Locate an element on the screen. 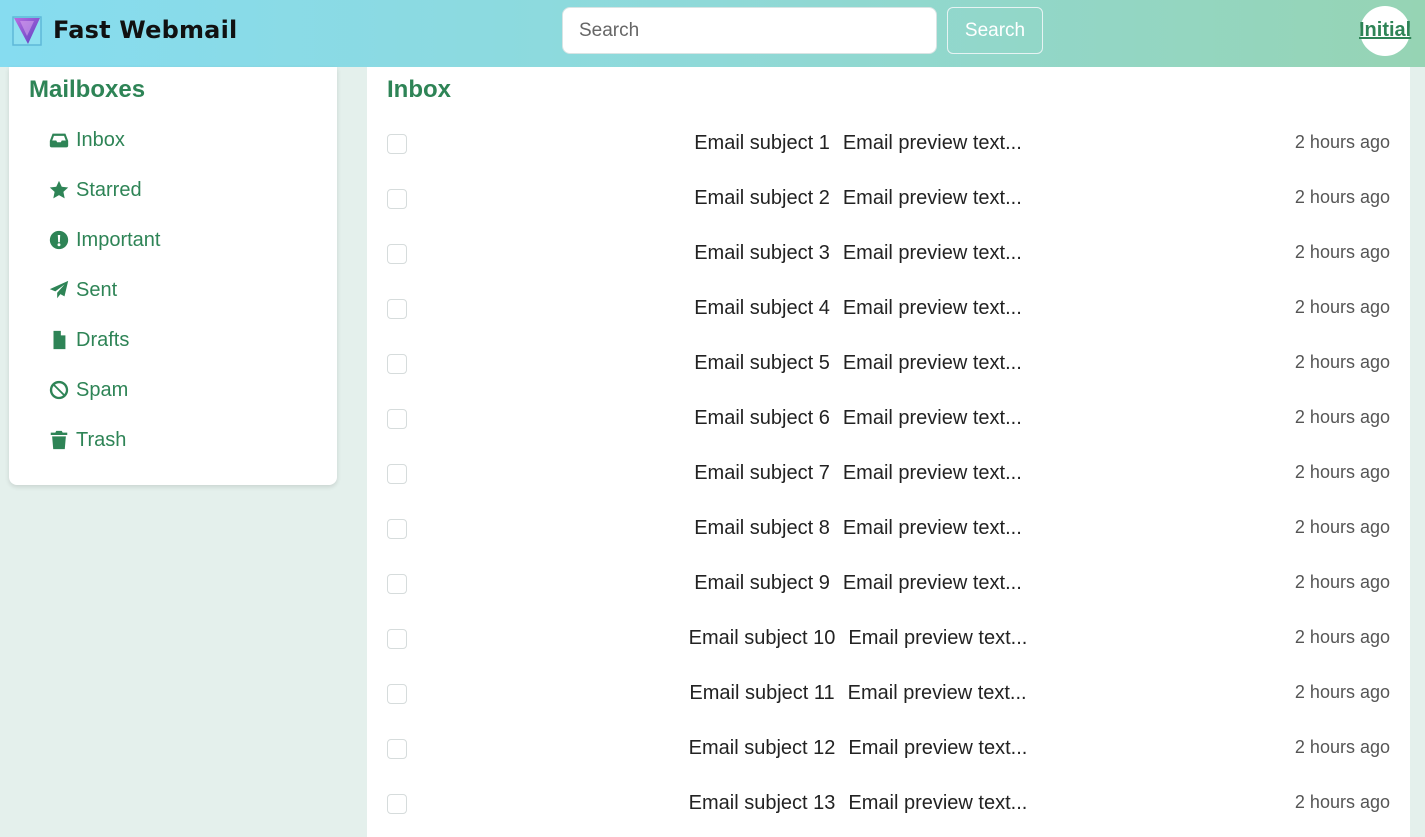 The height and width of the screenshot is (837, 1425). sidebar-item-sent: Sent is located at coordinates (82, 290).